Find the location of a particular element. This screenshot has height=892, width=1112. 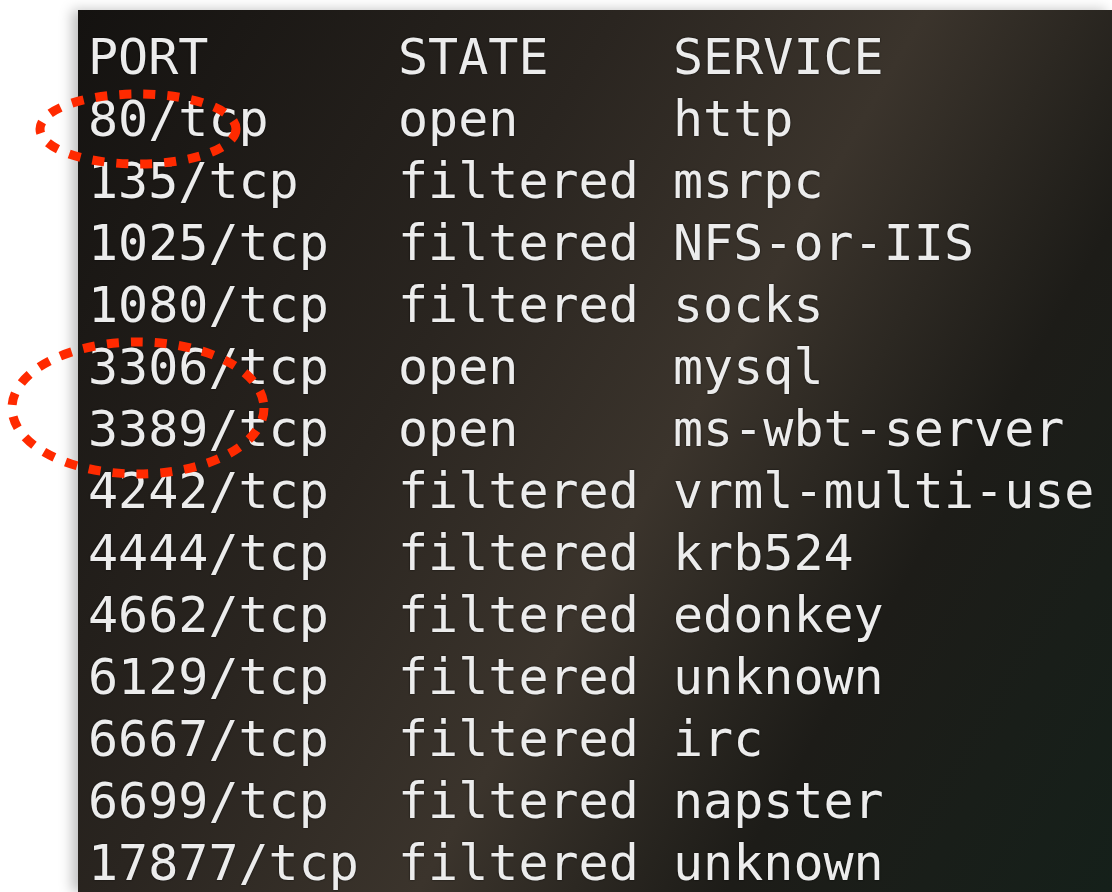

service-cell-text: edonkey is located at coordinates (779, 615).